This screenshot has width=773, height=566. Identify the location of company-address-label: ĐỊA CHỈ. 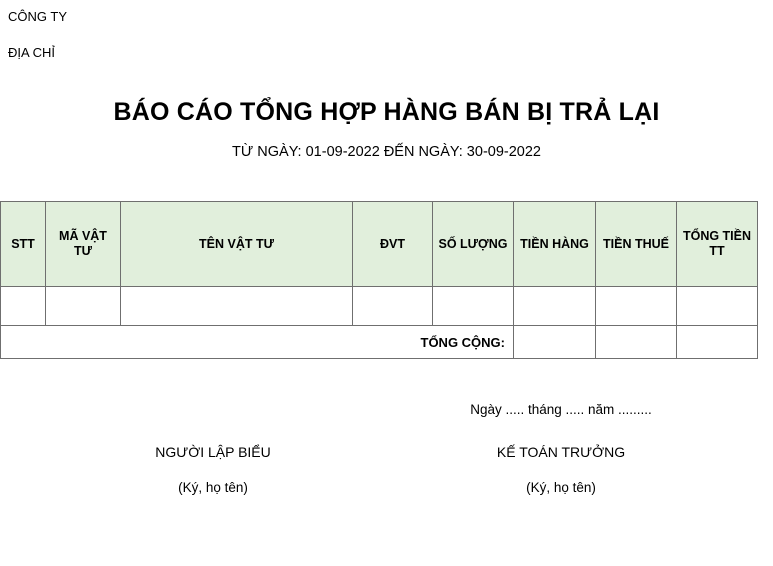
(31, 52).